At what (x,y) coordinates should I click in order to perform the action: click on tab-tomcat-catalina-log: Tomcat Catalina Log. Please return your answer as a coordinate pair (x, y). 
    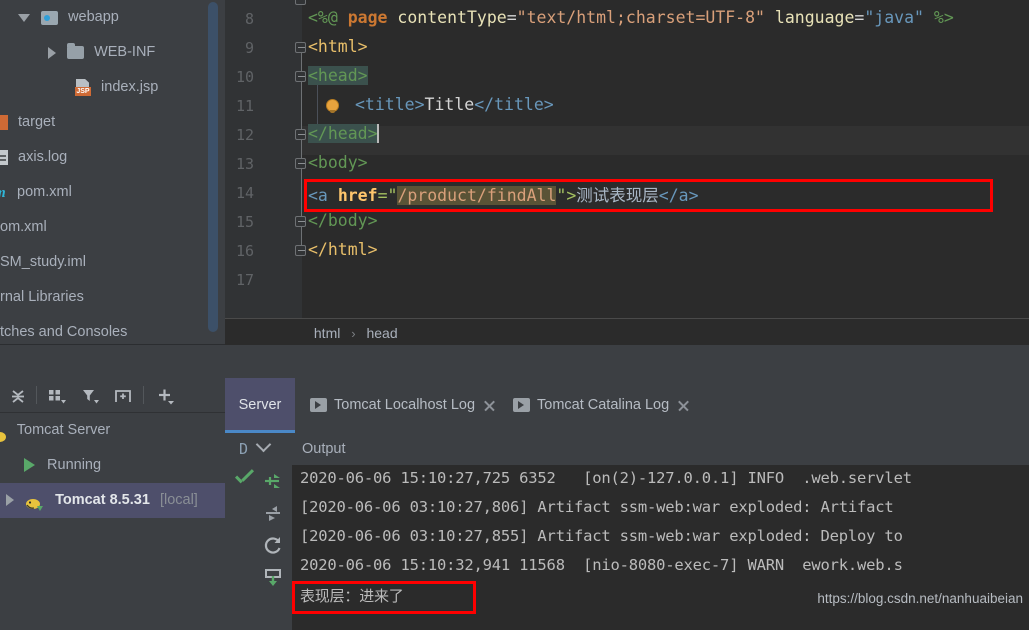
    Looking at the image, I should click on (601, 405).